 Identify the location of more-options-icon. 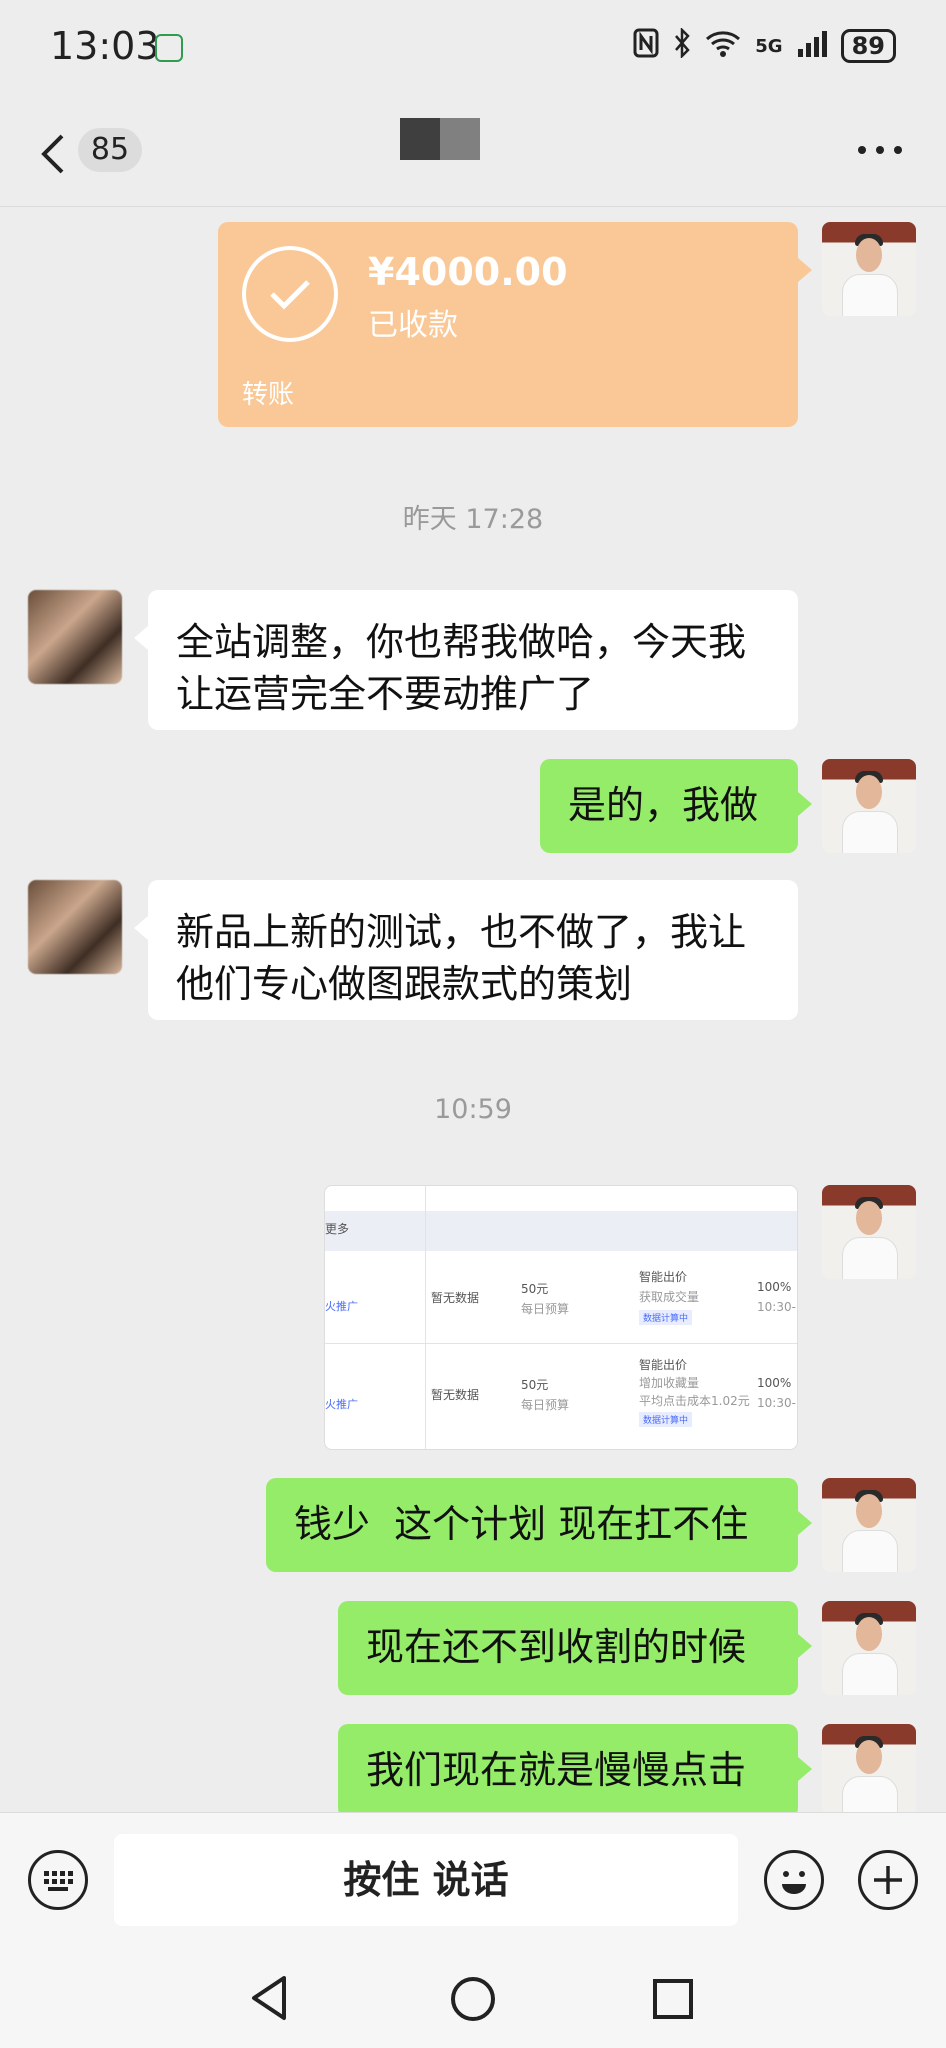
(880, 150).